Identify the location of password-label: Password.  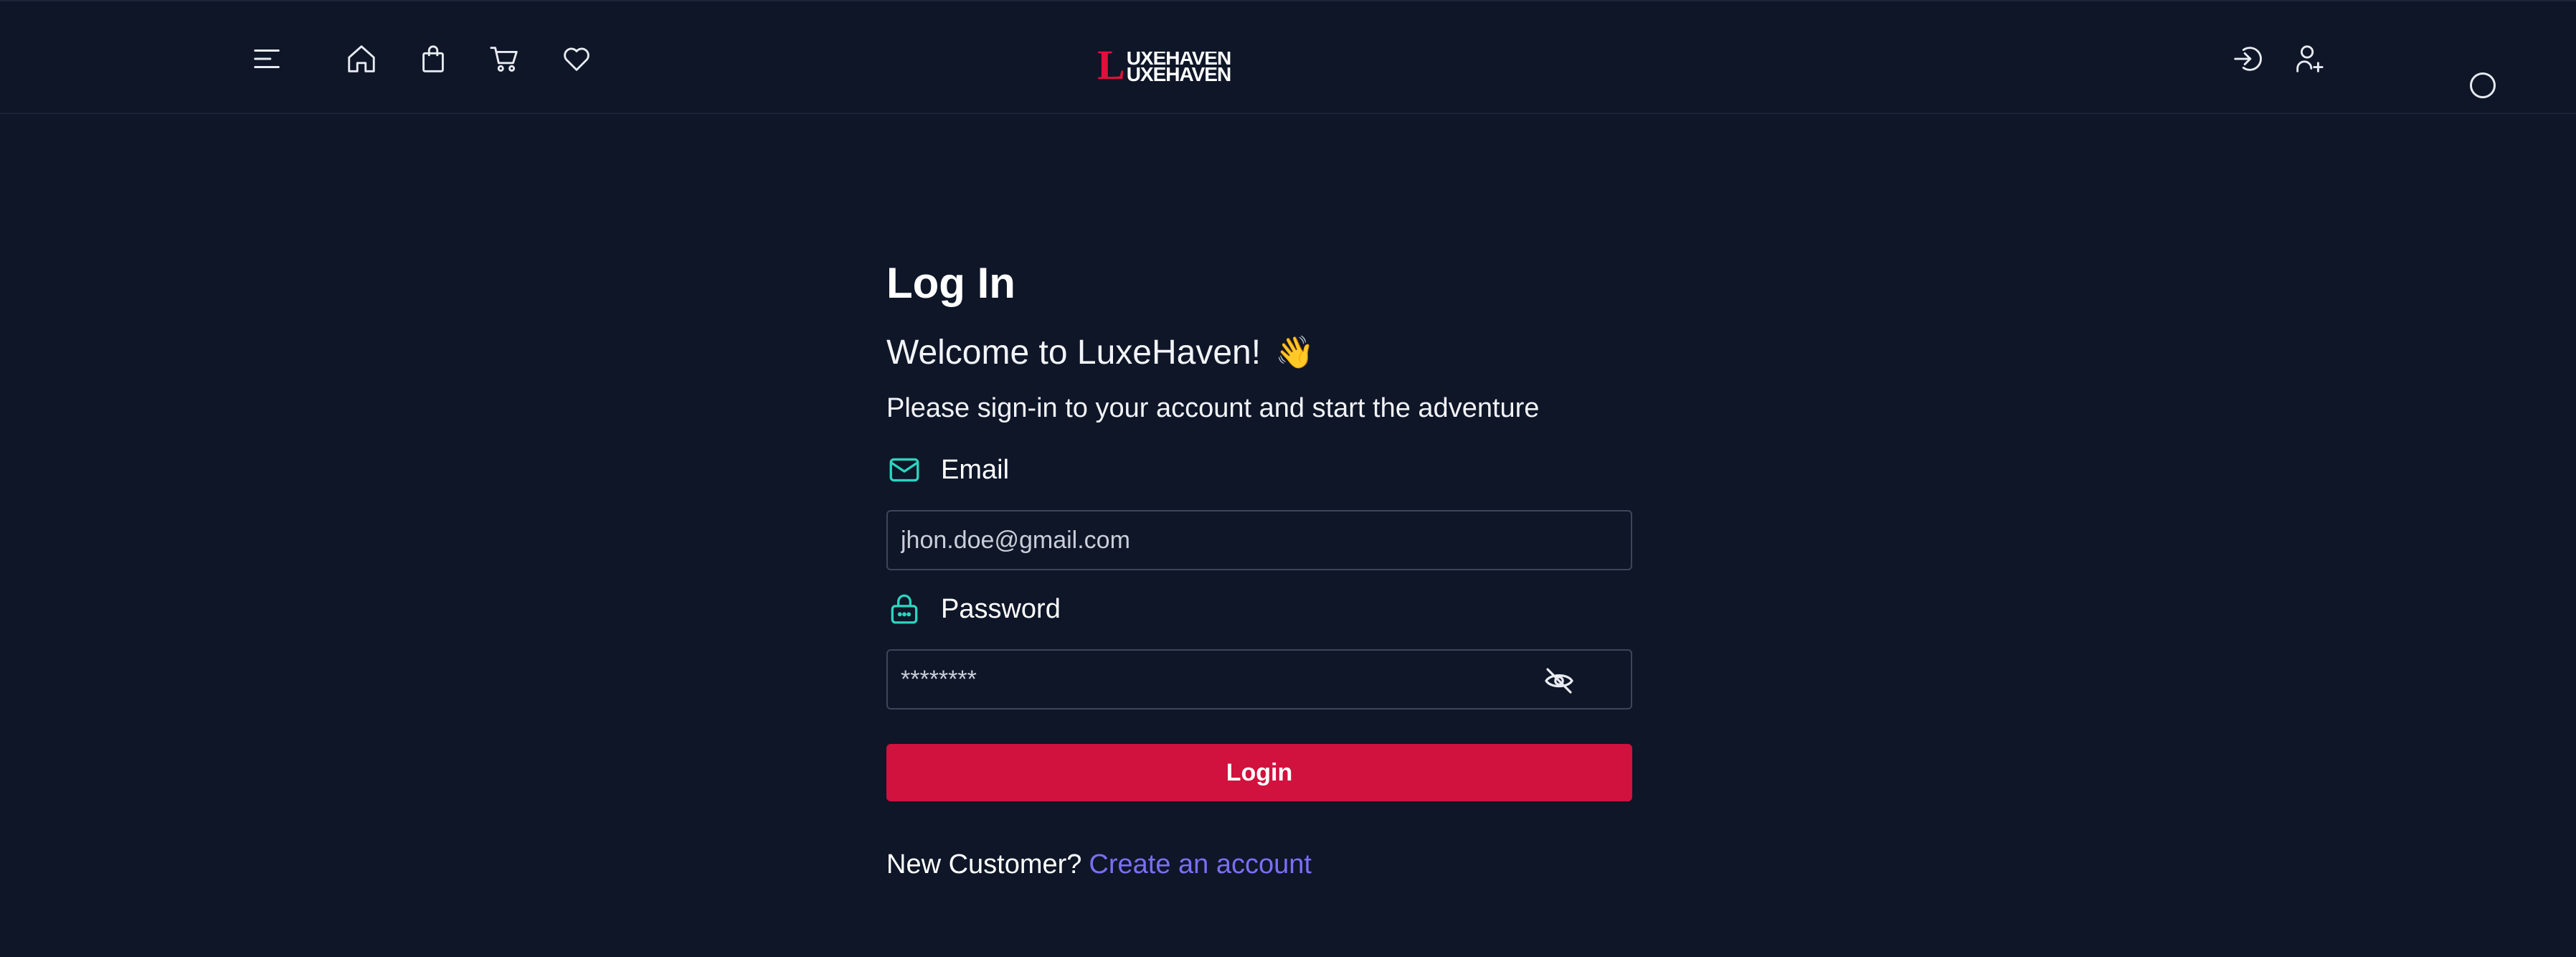
(973, 609).